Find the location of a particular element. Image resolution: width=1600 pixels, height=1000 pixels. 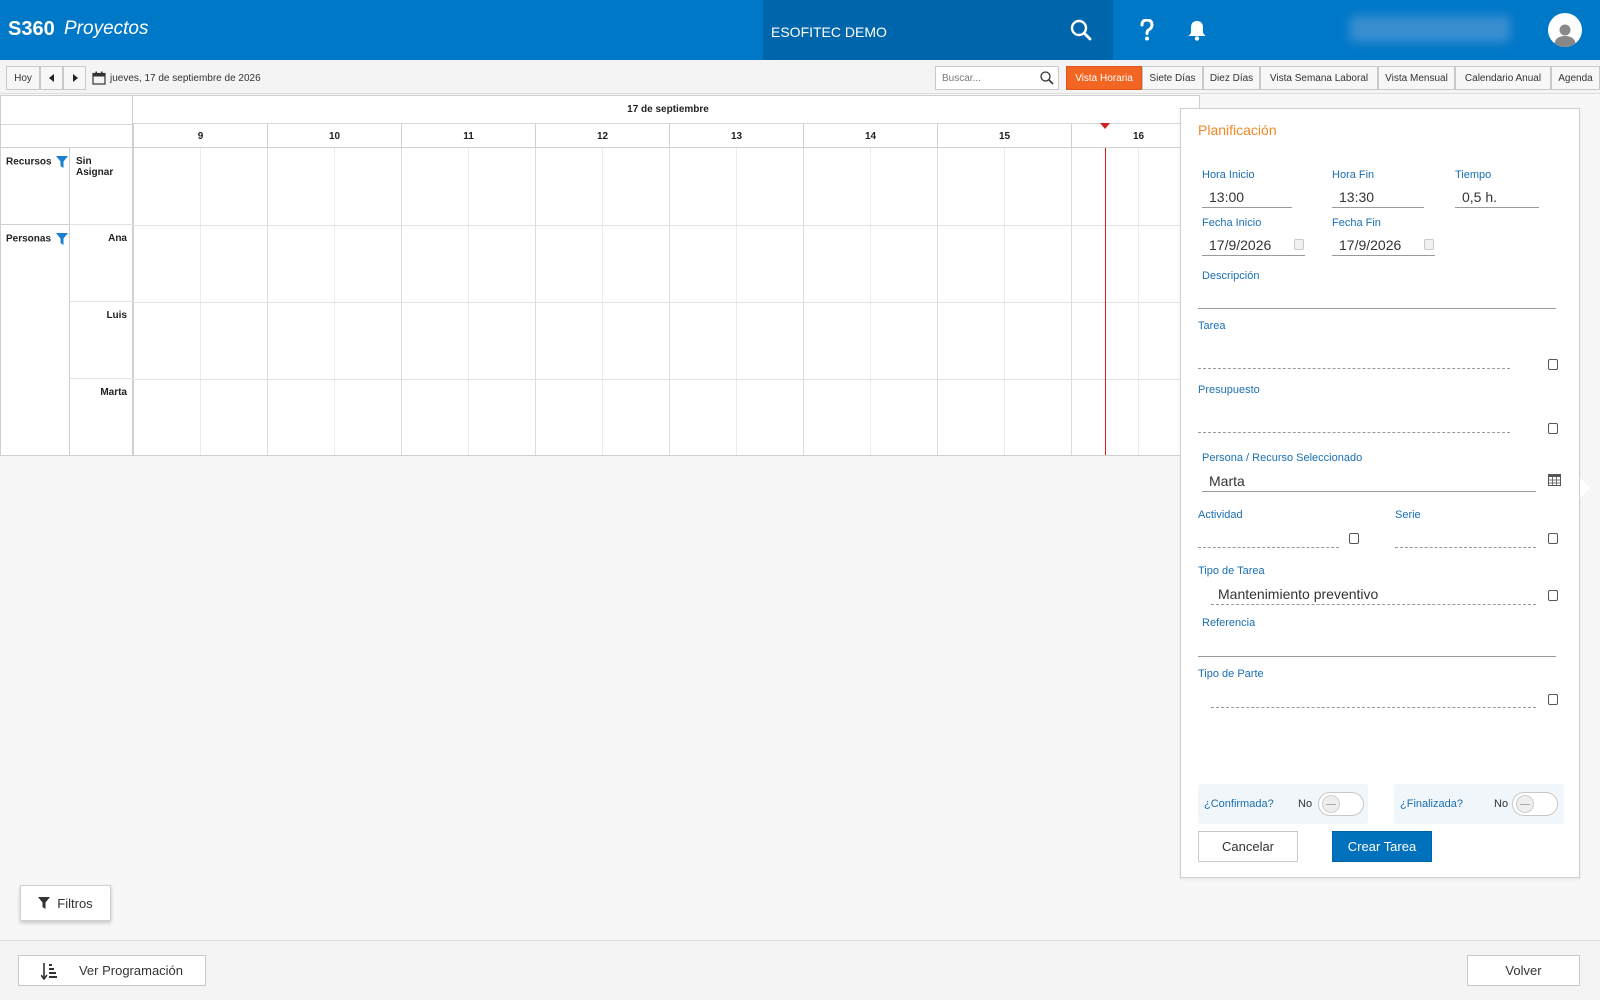

help-icon is located at coordinates (1147, 30).